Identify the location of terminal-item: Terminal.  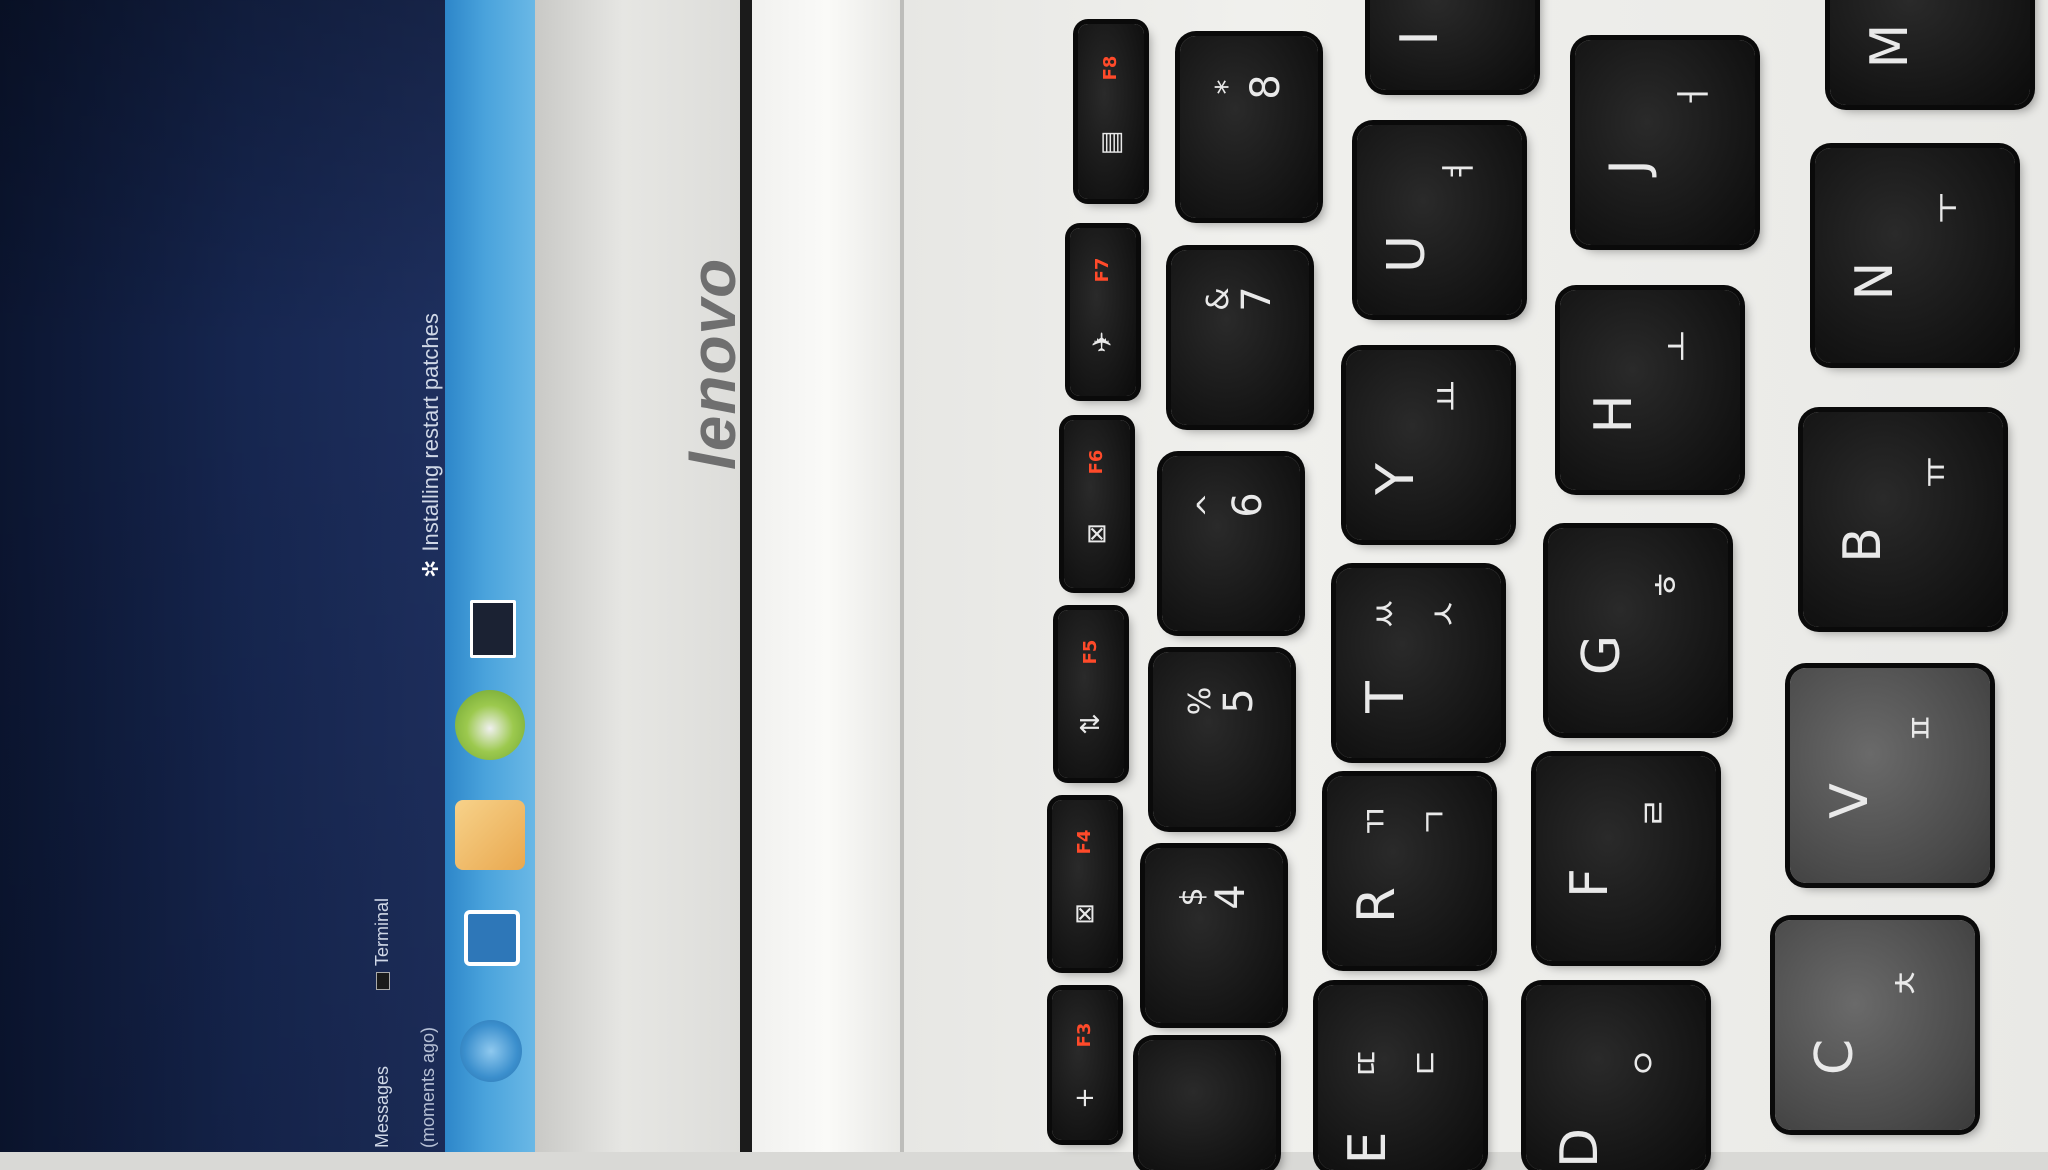
(382, 944).